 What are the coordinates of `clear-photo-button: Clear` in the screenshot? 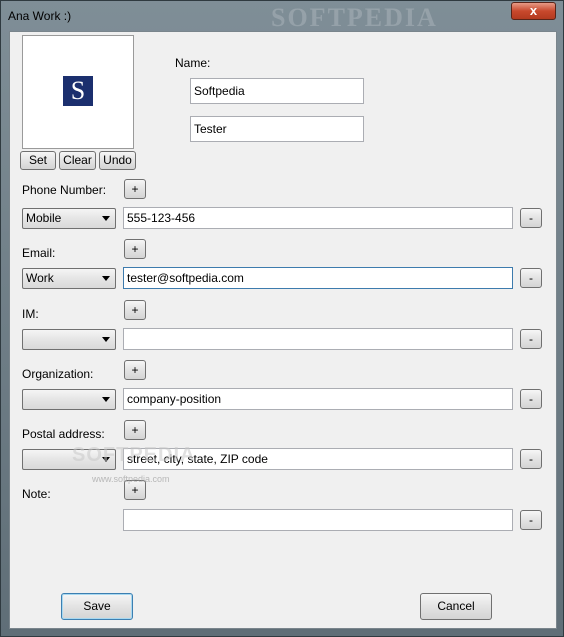 It's located at (77, 160).